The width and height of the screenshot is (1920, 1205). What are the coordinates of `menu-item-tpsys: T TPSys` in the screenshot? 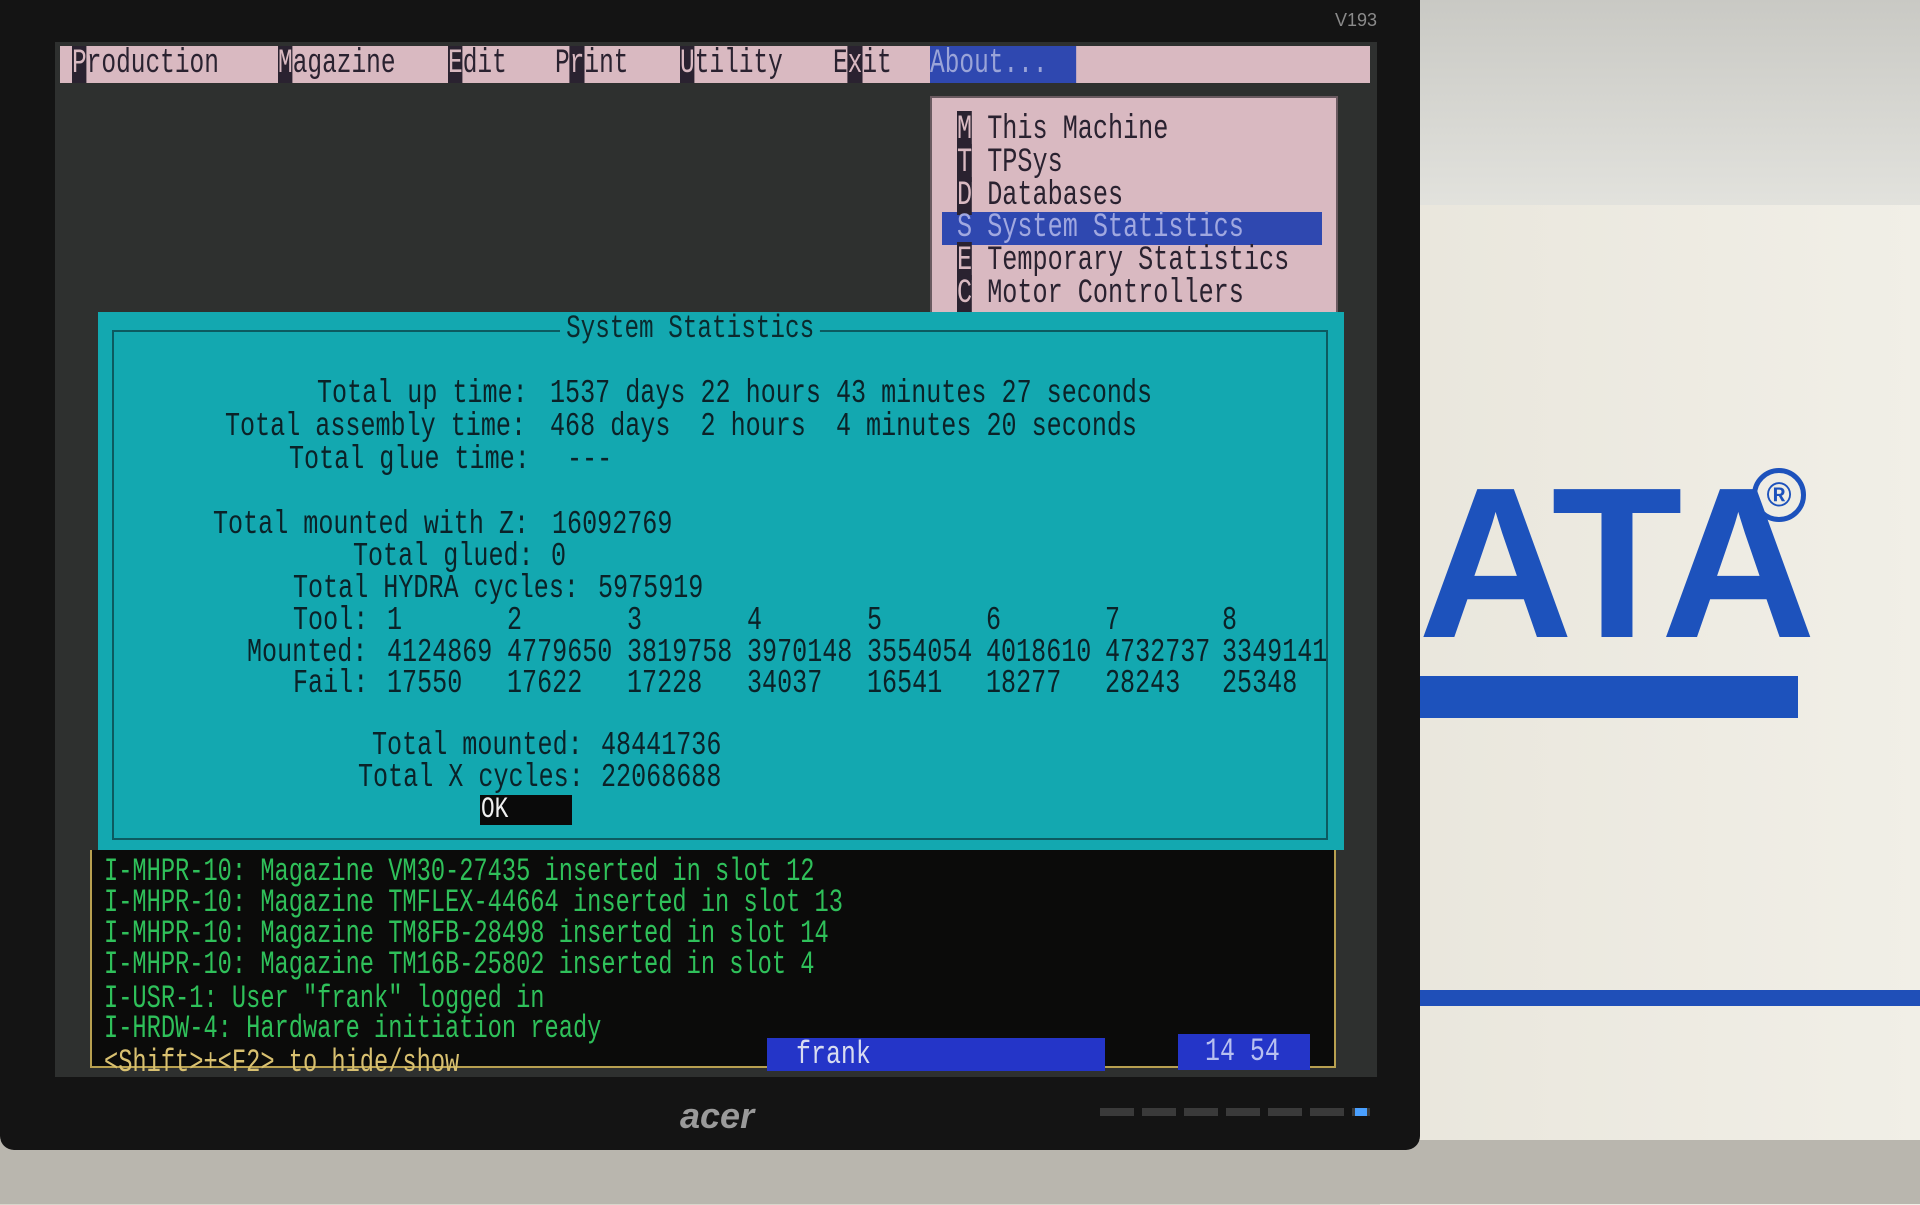 It's located at (1010, 163).